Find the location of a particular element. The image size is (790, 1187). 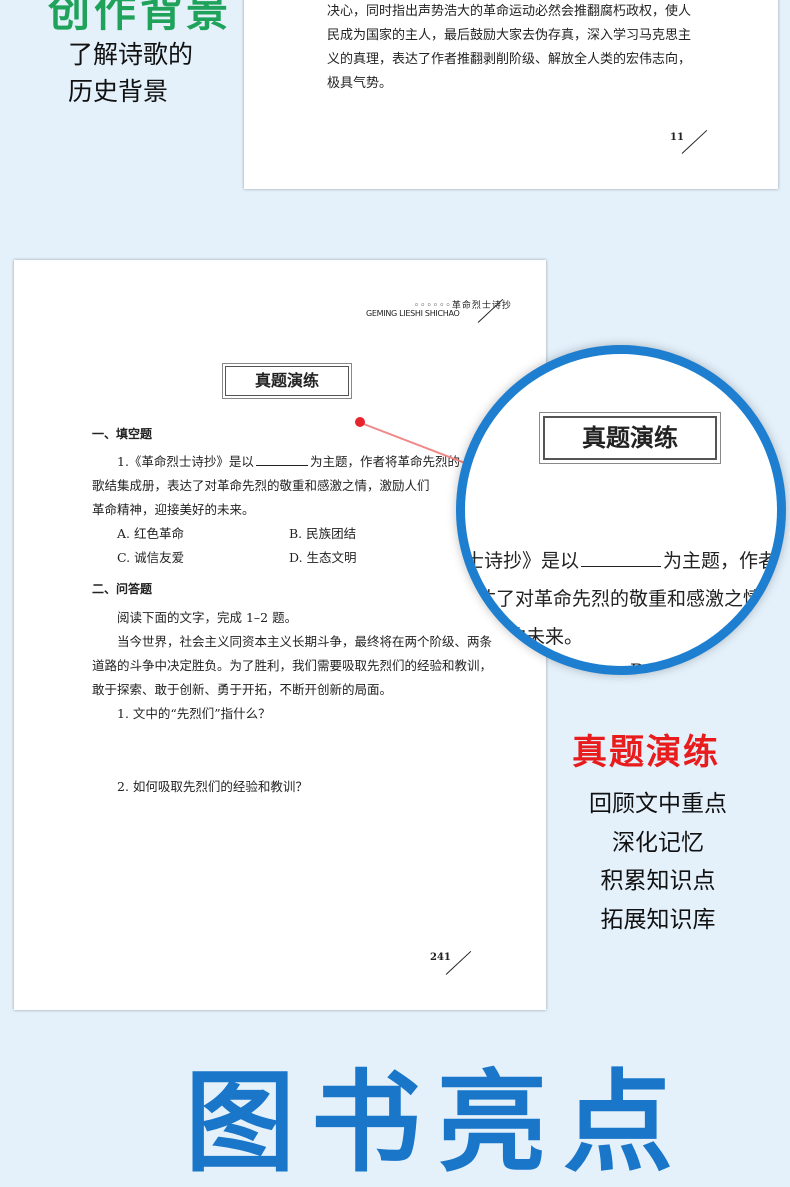

bottom-section-heading: 图书亮点 is located at coordinates (437, 1123).